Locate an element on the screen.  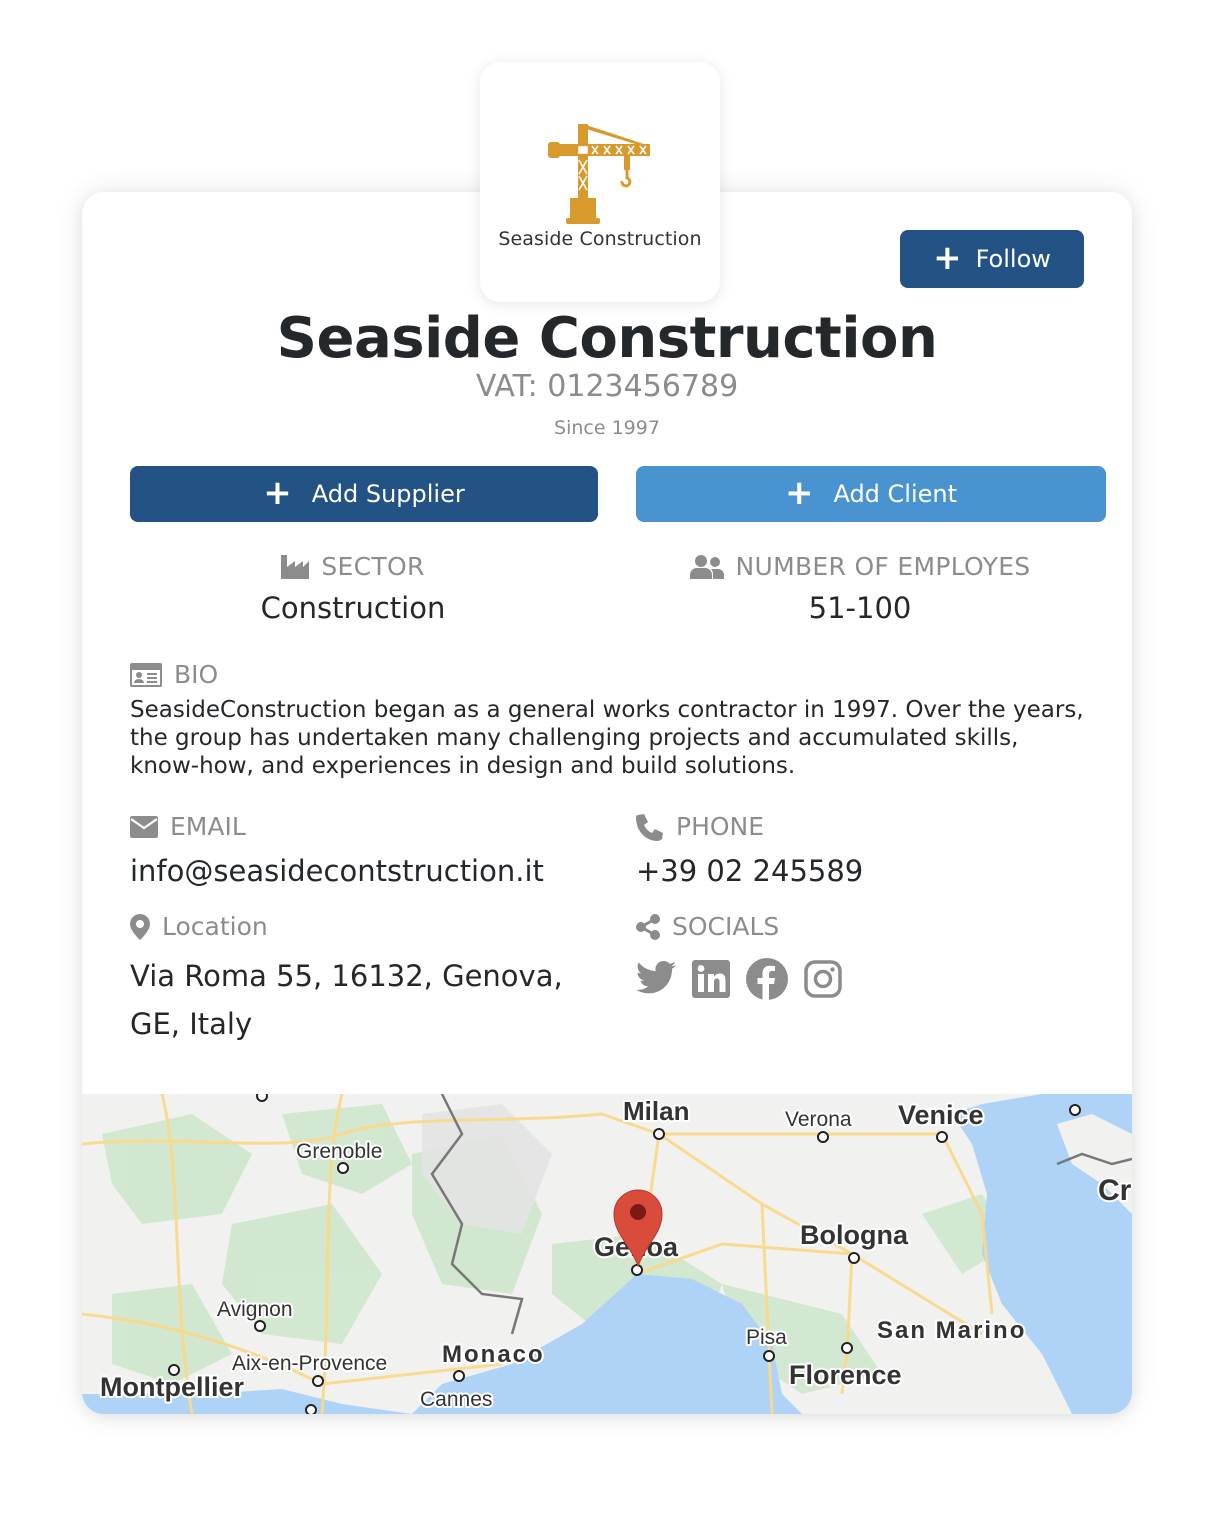
founded-year: Since 1997 is located at coordinates (607, 428).